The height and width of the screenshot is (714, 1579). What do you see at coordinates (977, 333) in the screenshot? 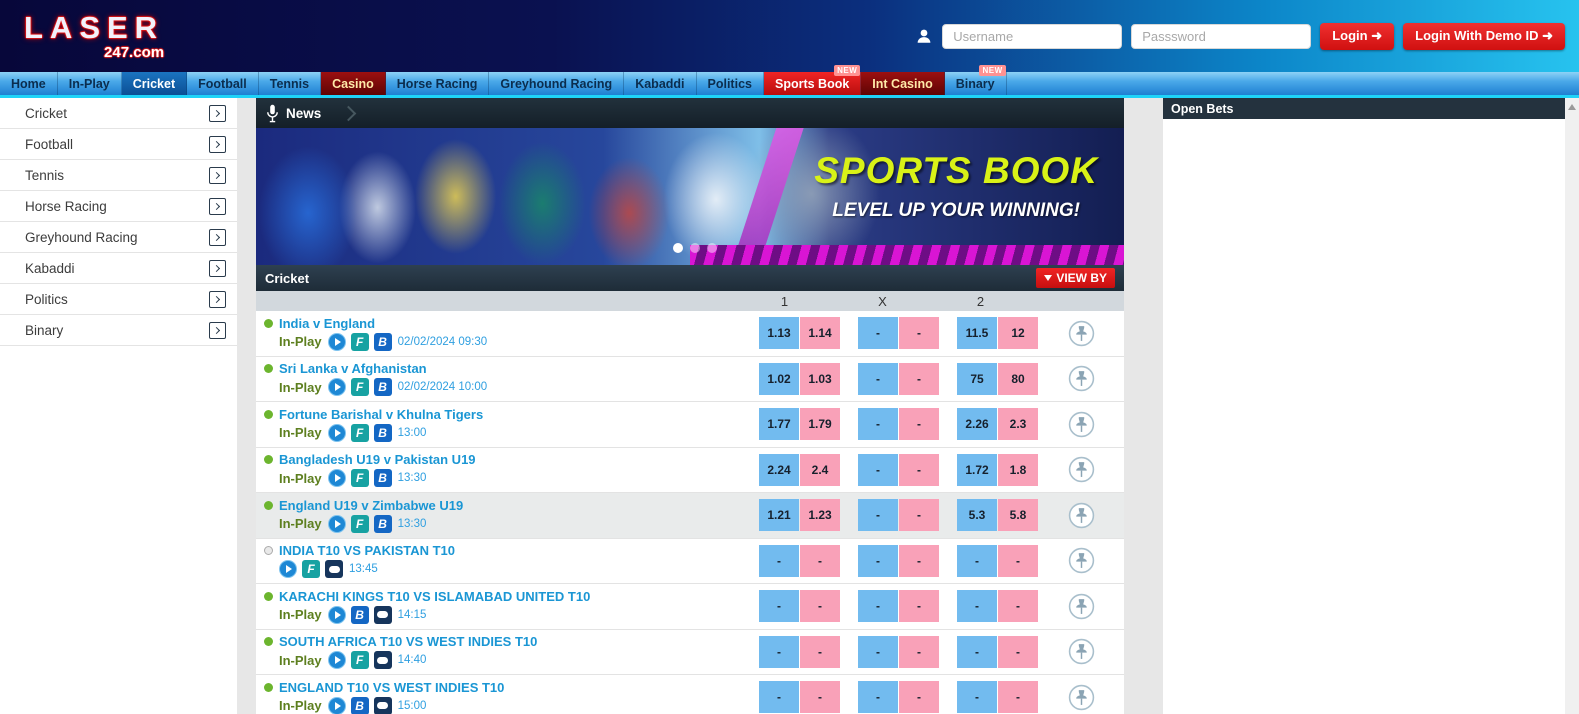
I see `odds-cell-back: 11.5` at bounding box center [977, 333].